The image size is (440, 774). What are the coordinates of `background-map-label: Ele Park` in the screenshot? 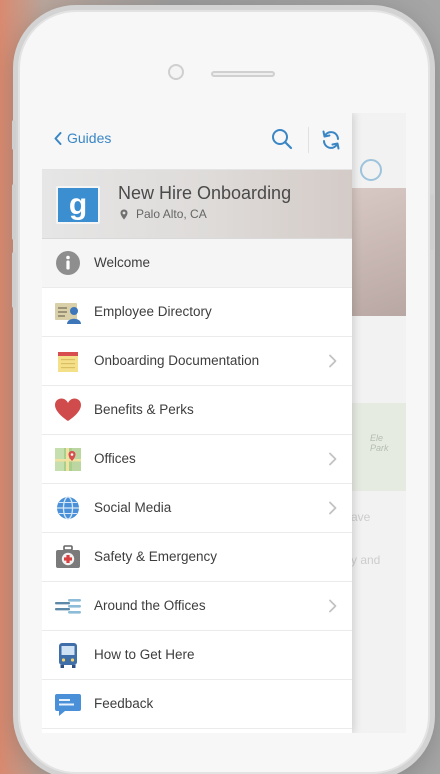 It's located at (379, 443).